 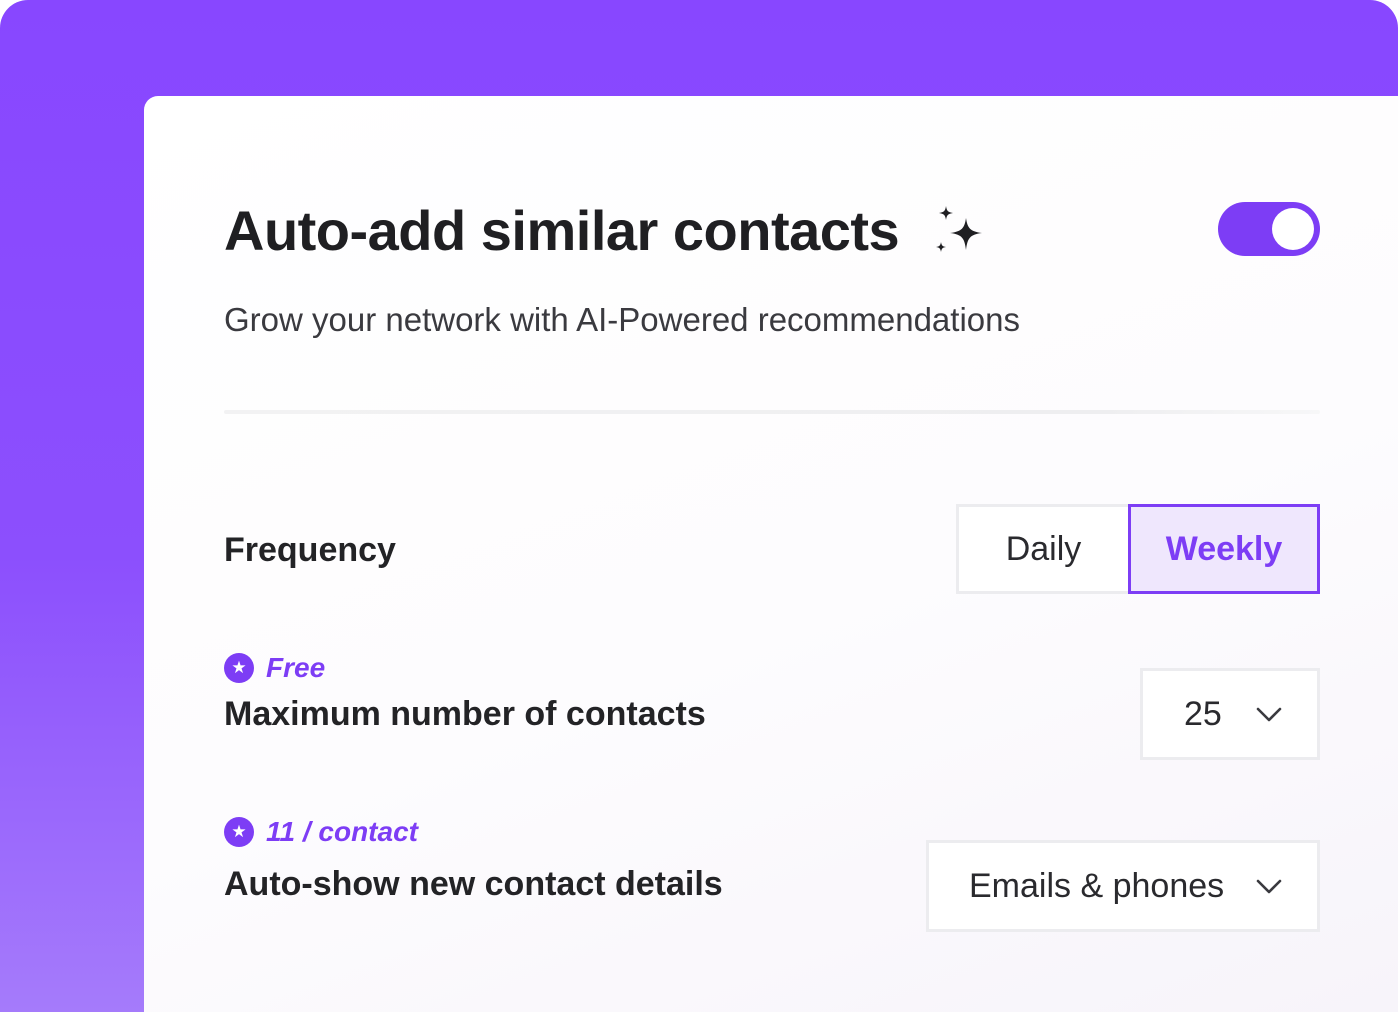 What do you see at coordinates (1042, 549) in the screenshot?
I see `frequency-option-daily: Daily` at bounding box center [1042, 549].